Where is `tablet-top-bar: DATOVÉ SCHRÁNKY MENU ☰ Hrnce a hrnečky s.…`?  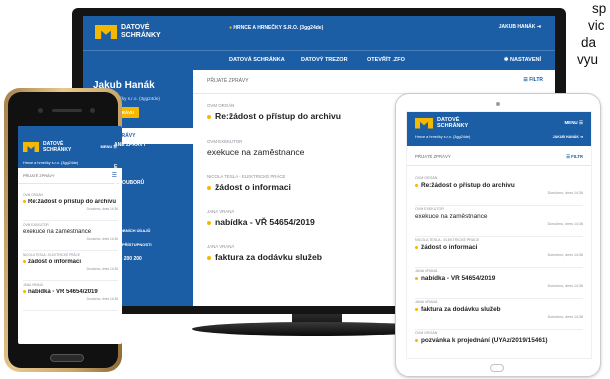 tablet-top-bar: DATOVÉ SCHRÁNKY MENU ☰ Hrnce a hrnečky s.… is located at coordinates (499, 129).